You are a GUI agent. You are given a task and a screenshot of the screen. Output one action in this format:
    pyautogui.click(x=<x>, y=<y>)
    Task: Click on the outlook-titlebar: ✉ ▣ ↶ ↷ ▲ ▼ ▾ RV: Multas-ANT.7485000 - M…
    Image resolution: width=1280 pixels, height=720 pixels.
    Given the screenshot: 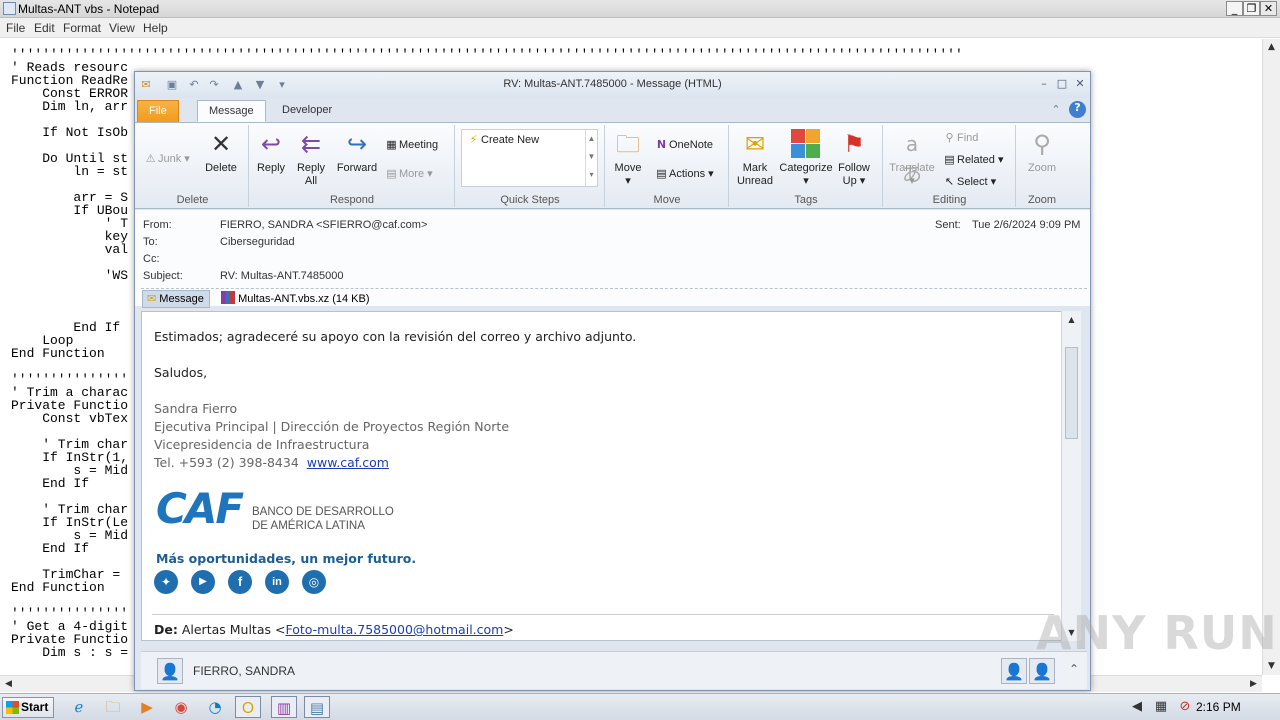 What is the action you would take?
    pyautogui.click(x=612, y=85)
    